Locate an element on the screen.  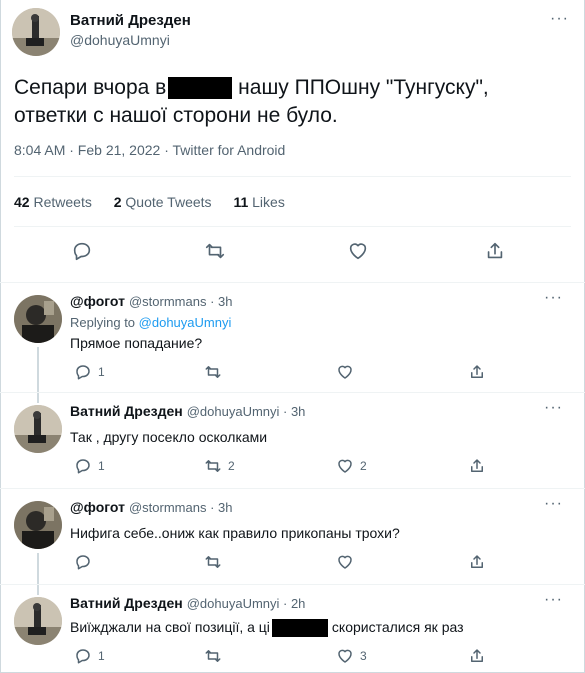
redaction-box is located at coordinates (200, 88).